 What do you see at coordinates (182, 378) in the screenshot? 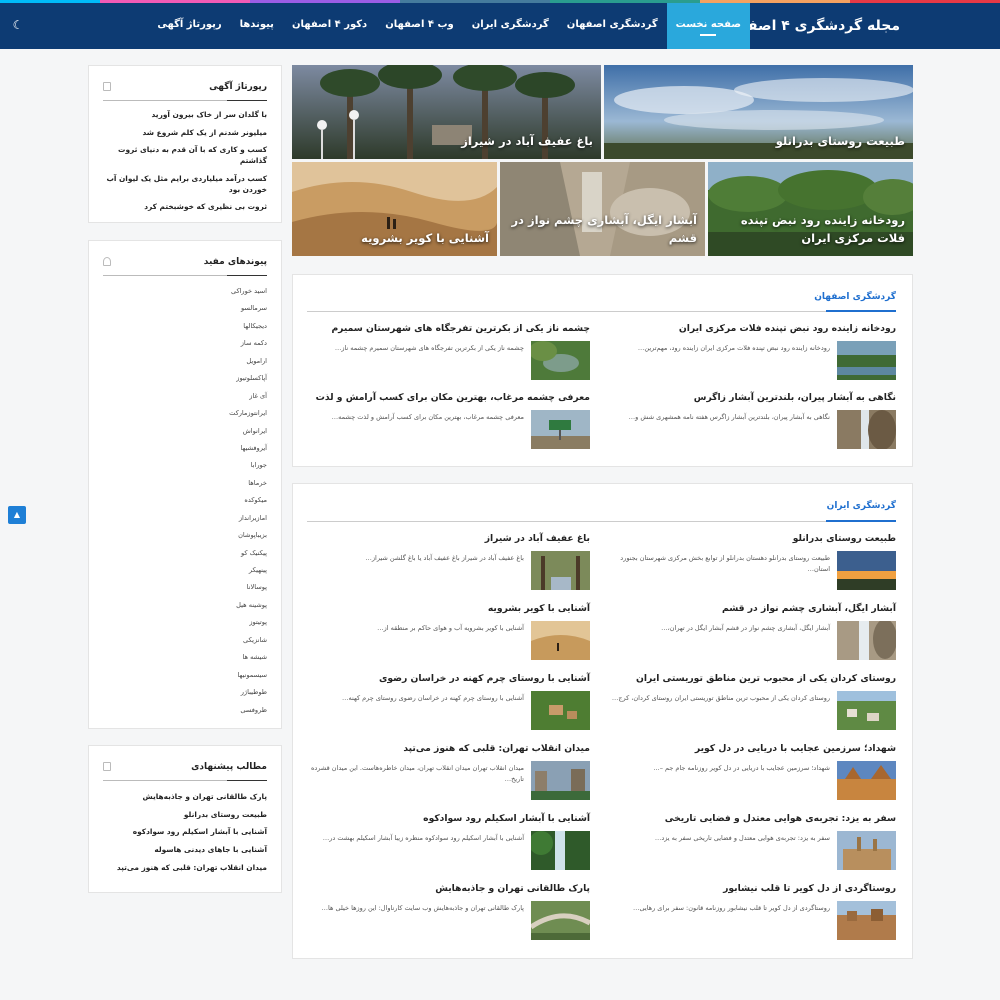
I see `link-item: آپاکسلوتیوز` at bounding box center [182, 378].